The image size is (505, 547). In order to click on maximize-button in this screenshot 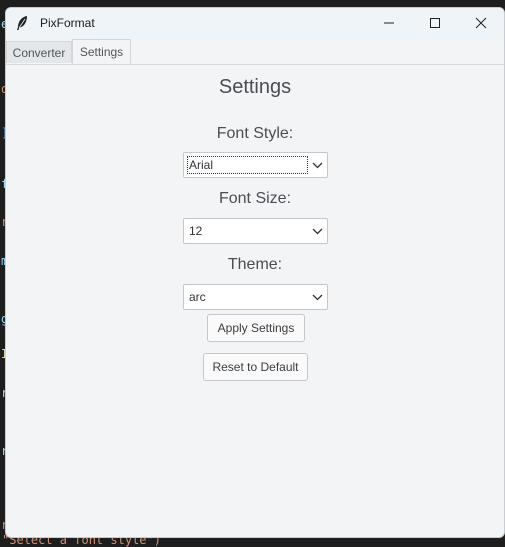, I will do `click(435, 23)`.